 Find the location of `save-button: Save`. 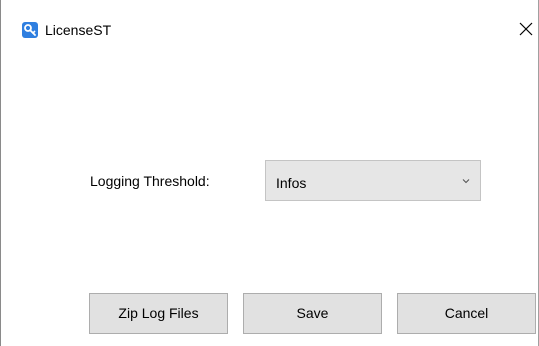

save-button: Save is located at coordinates (312, 313).